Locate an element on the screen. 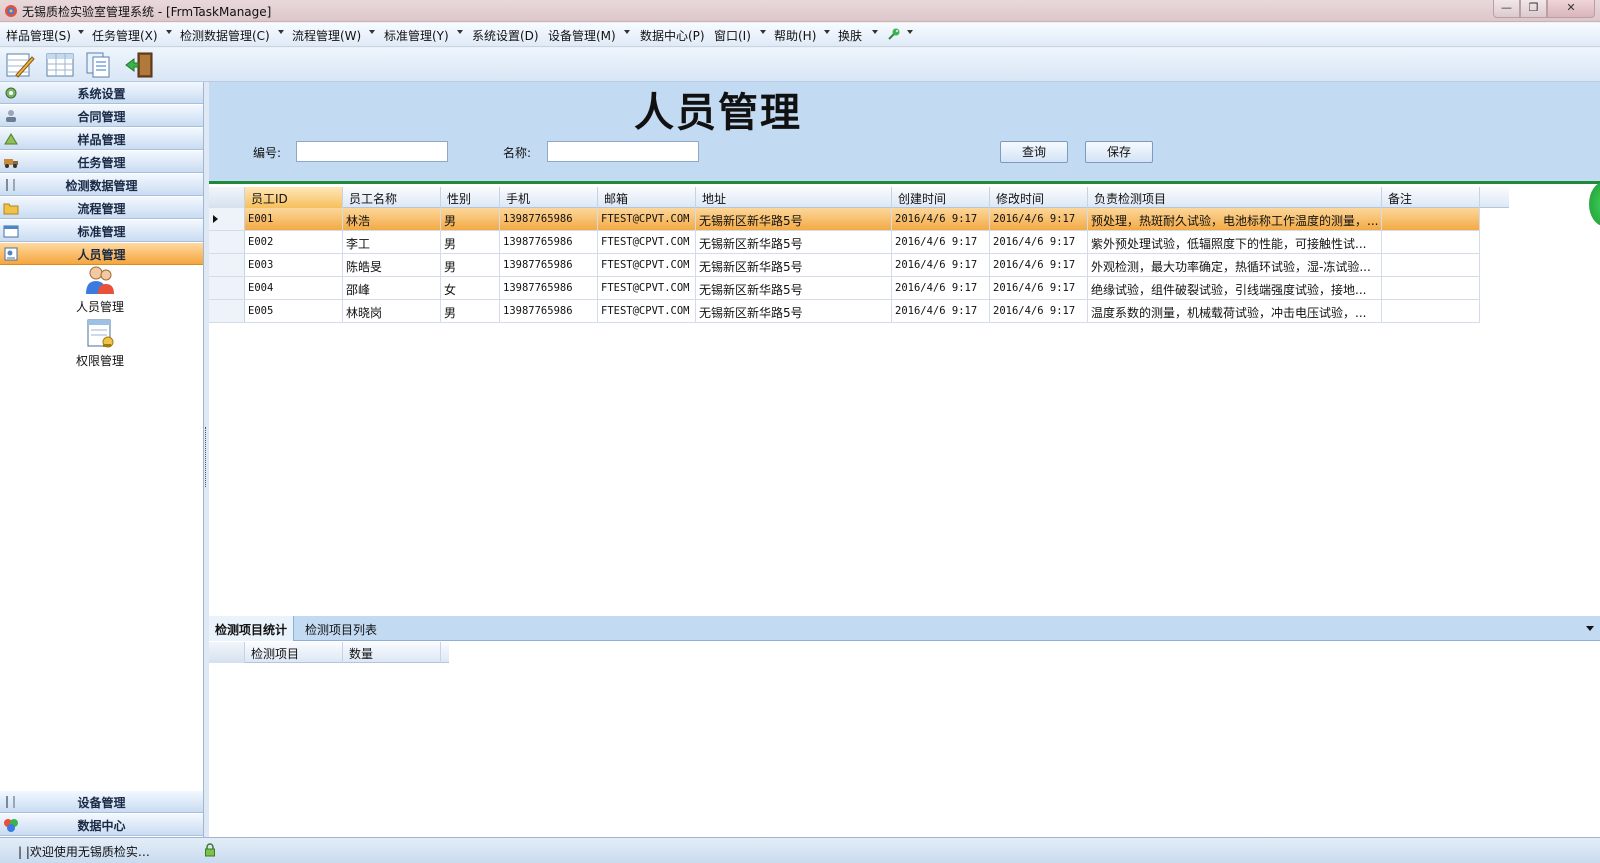 The width and height of the screenshot is (1600, 863). menu-system-settings: 系统设置(D) is located at coordinates (505, 35).